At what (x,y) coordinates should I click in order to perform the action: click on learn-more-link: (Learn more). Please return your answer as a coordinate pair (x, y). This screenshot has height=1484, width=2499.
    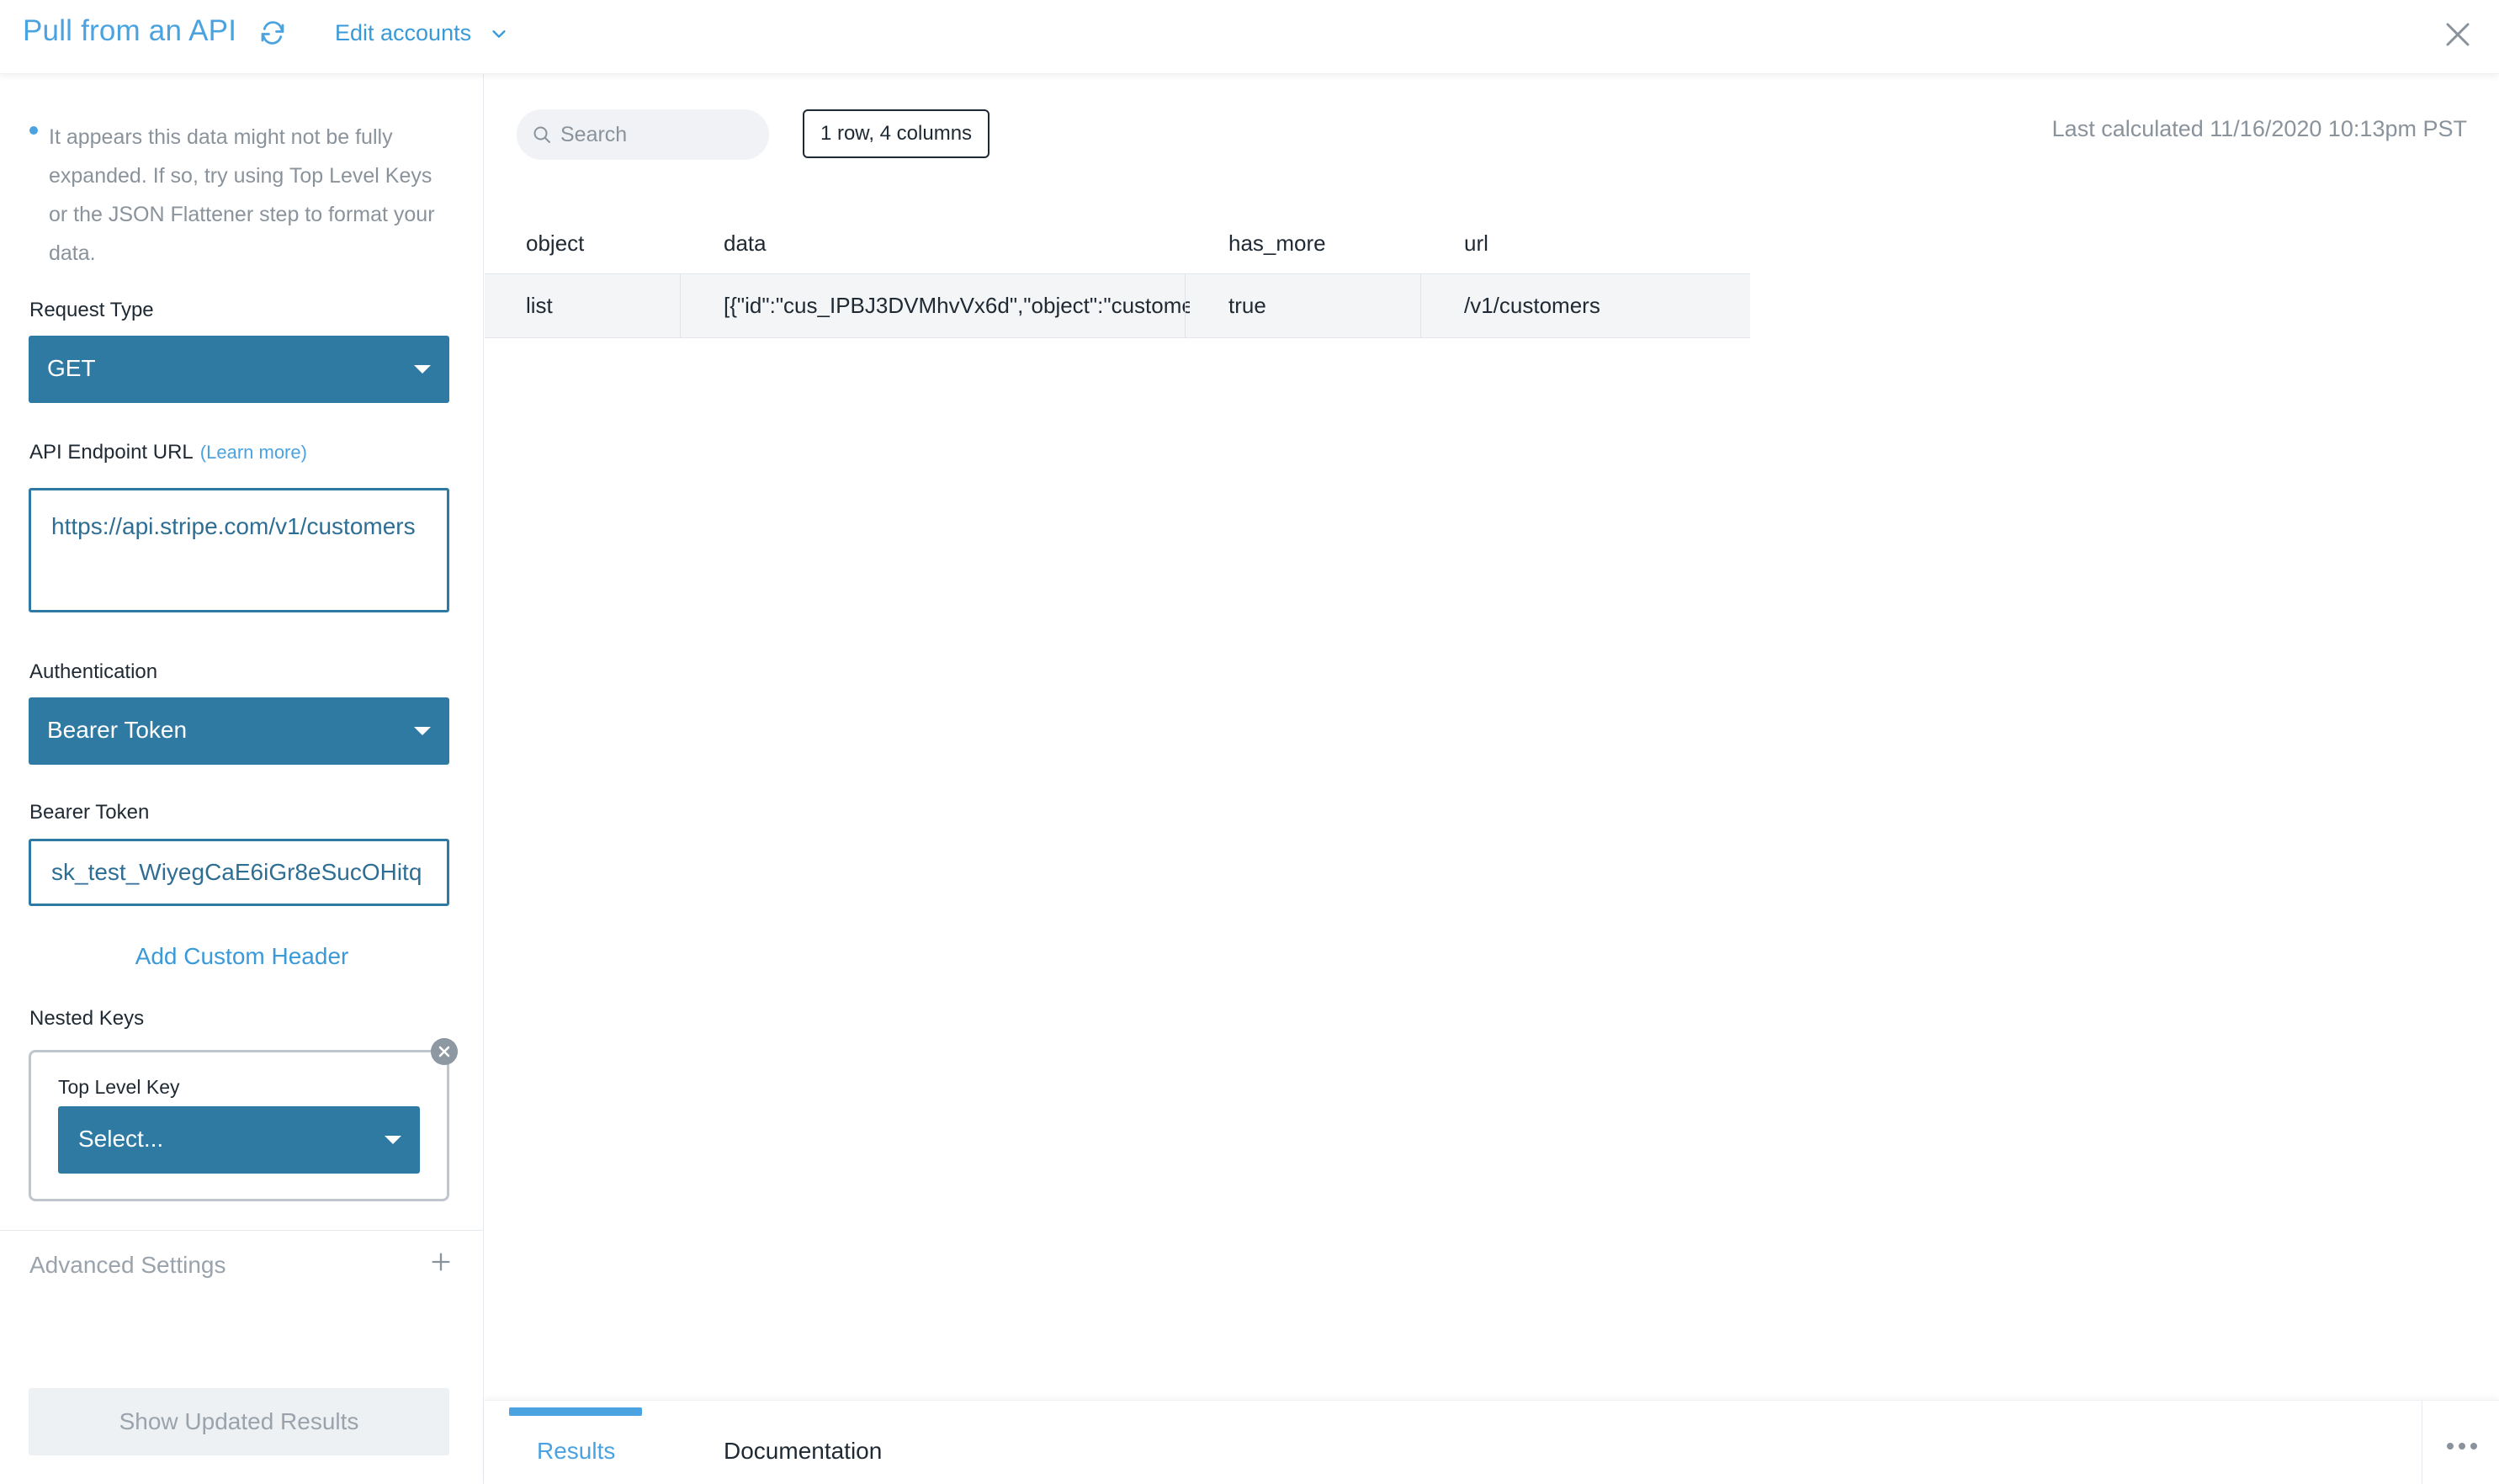
    Looking at the image, I should click on (254, 452).